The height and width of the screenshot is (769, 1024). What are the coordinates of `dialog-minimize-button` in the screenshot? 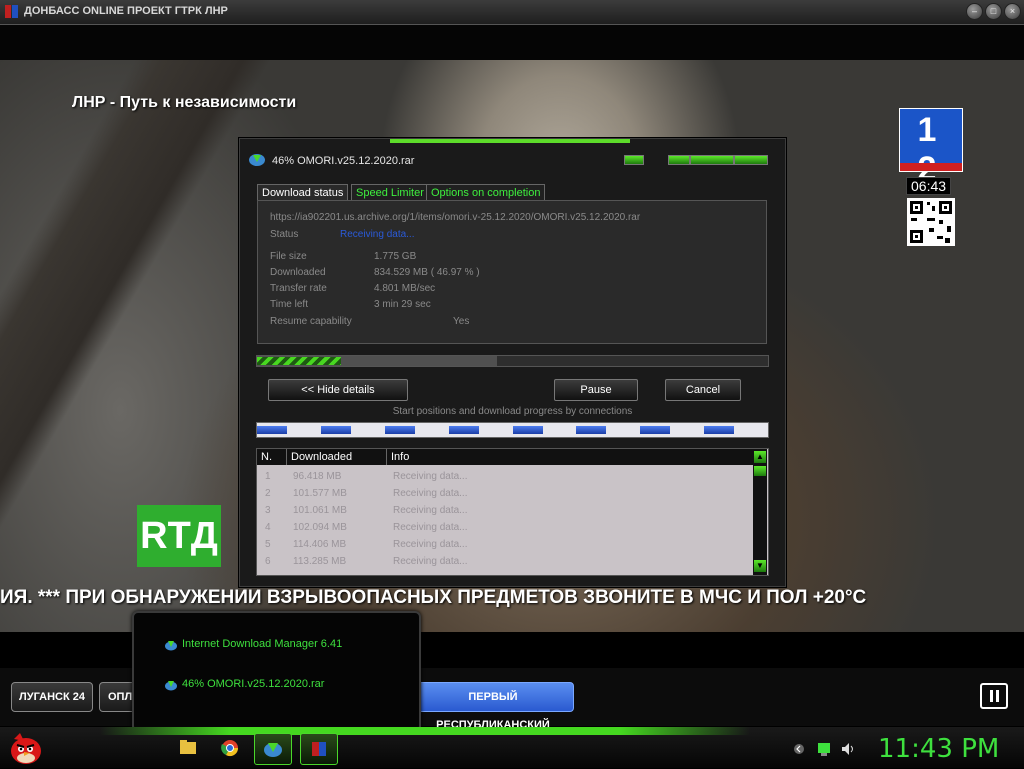 It's located at (634, 160).